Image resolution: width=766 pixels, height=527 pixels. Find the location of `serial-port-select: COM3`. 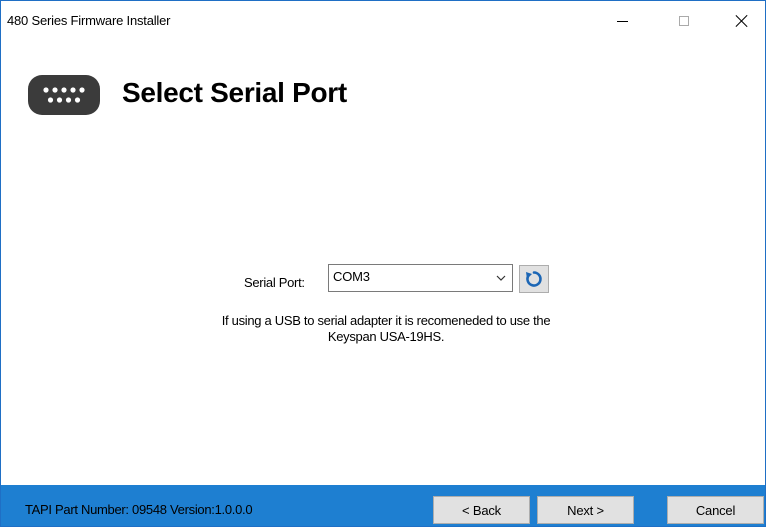

serial-port-select: COM3 is located at coordinates (420, 278).